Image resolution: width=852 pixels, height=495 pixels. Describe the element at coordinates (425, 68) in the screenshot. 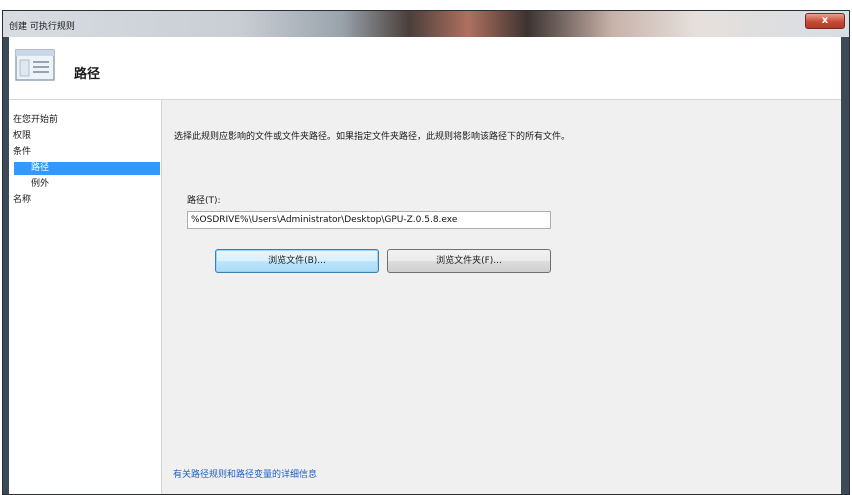

I see `wizard-header: 路径` at that location.